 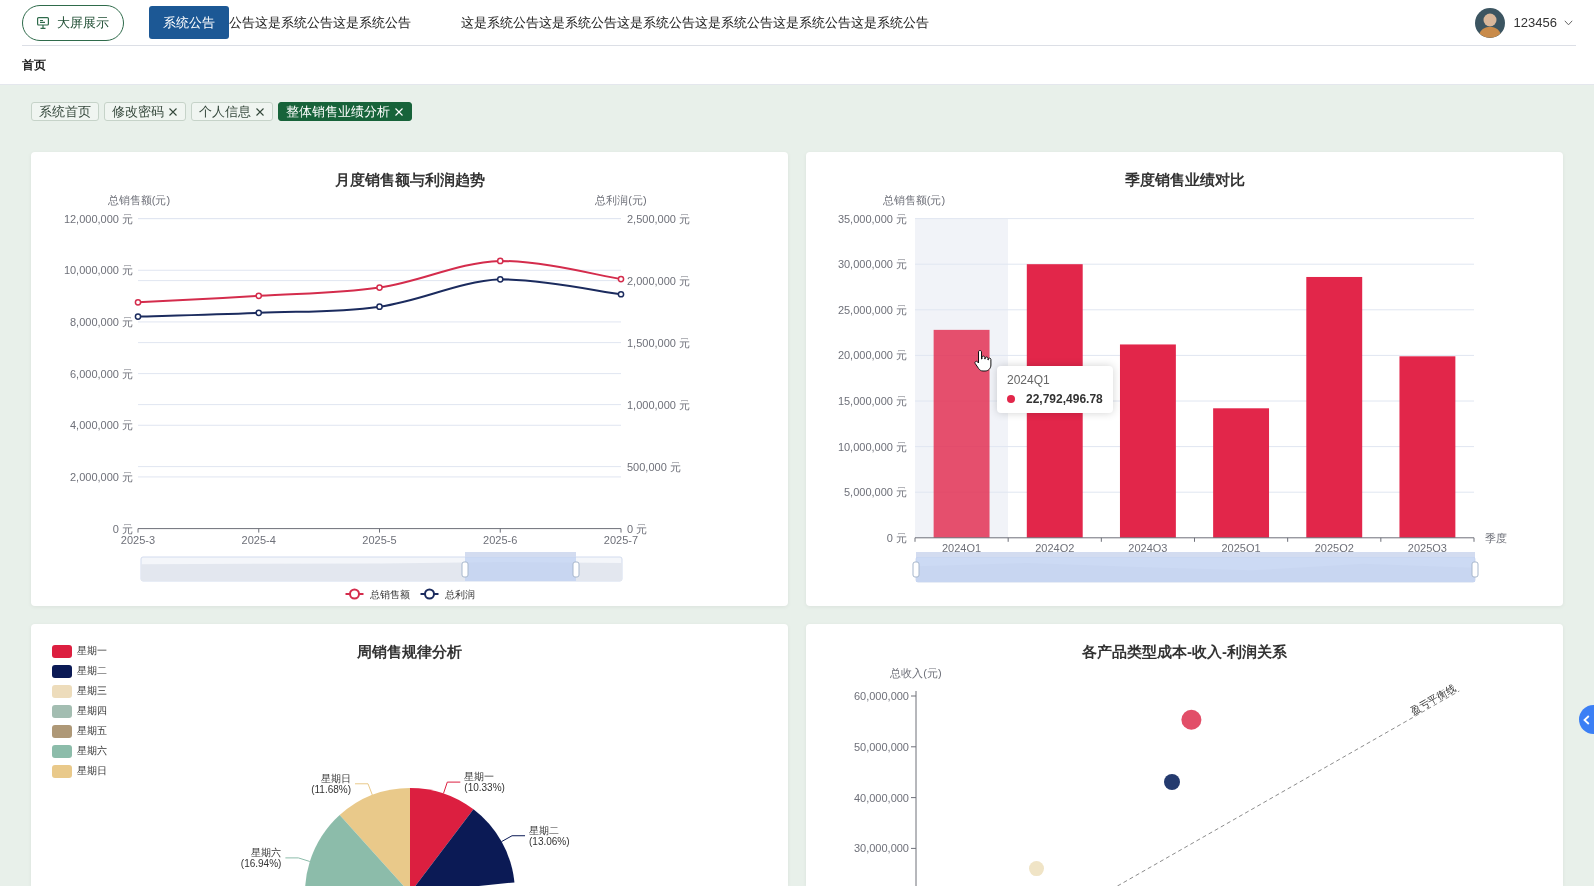 What do you see at coordinates (549, 835) in the screenshot?
I see `slice-label: 星期二 (13.06%)` at bounding box center [549, 835].